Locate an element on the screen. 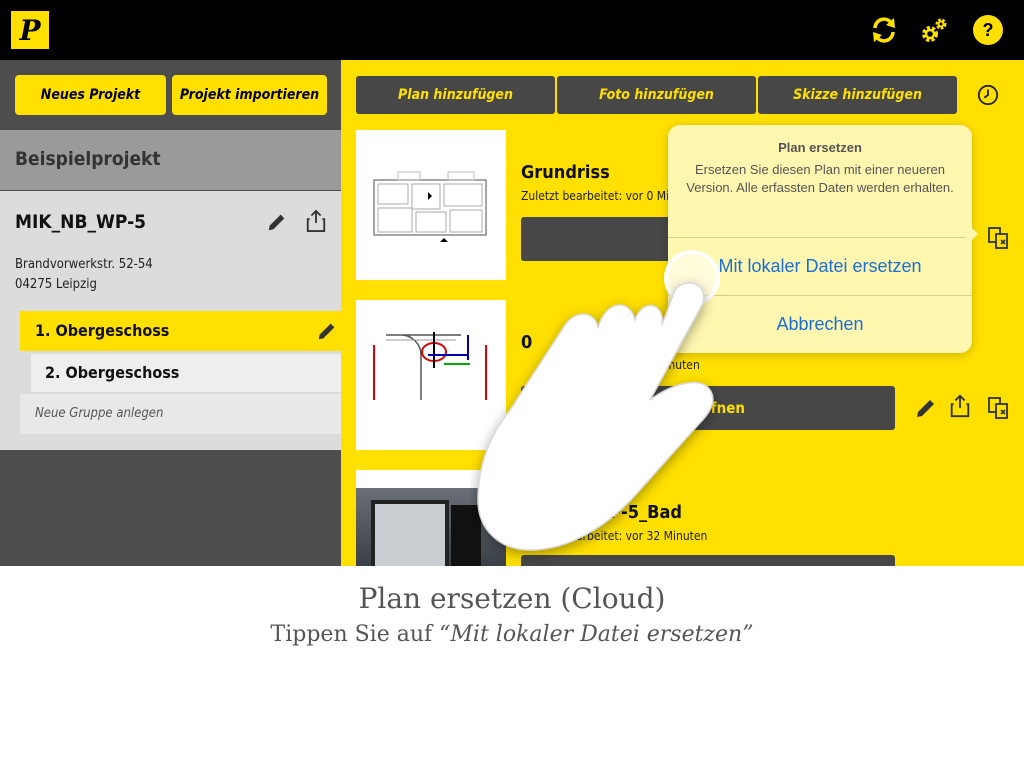 The width and height of the screenshot is (1024, 768). floor-label: 2. Obergeschoss is located at coordinates (112, 372).